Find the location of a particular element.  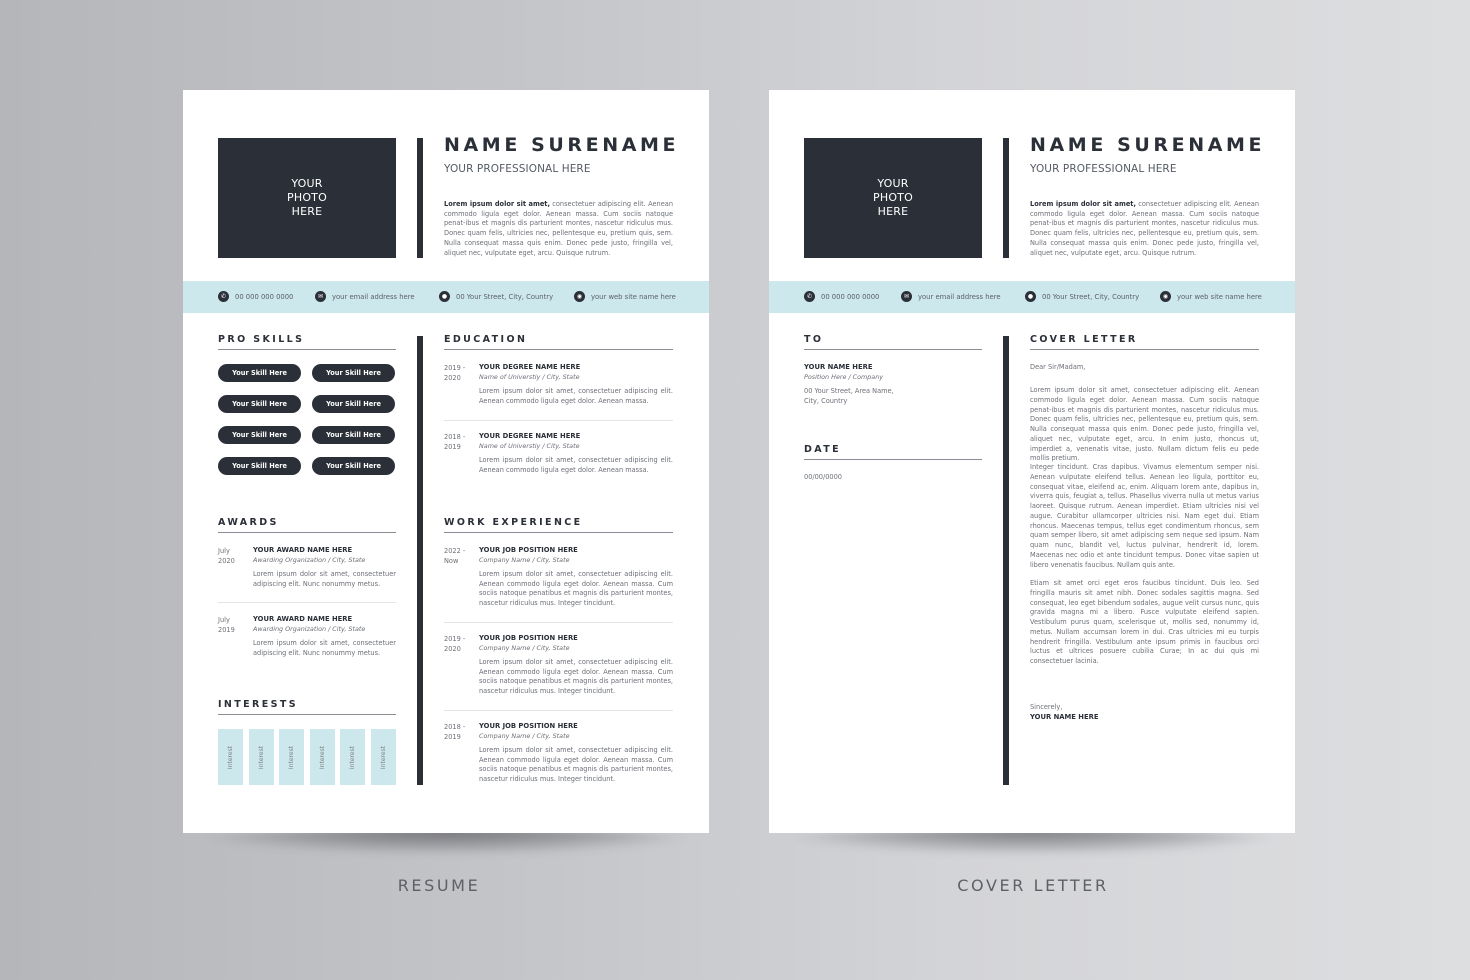

contact-phone-text: 00 000 000 0000 is located at coordinates (264, 296).